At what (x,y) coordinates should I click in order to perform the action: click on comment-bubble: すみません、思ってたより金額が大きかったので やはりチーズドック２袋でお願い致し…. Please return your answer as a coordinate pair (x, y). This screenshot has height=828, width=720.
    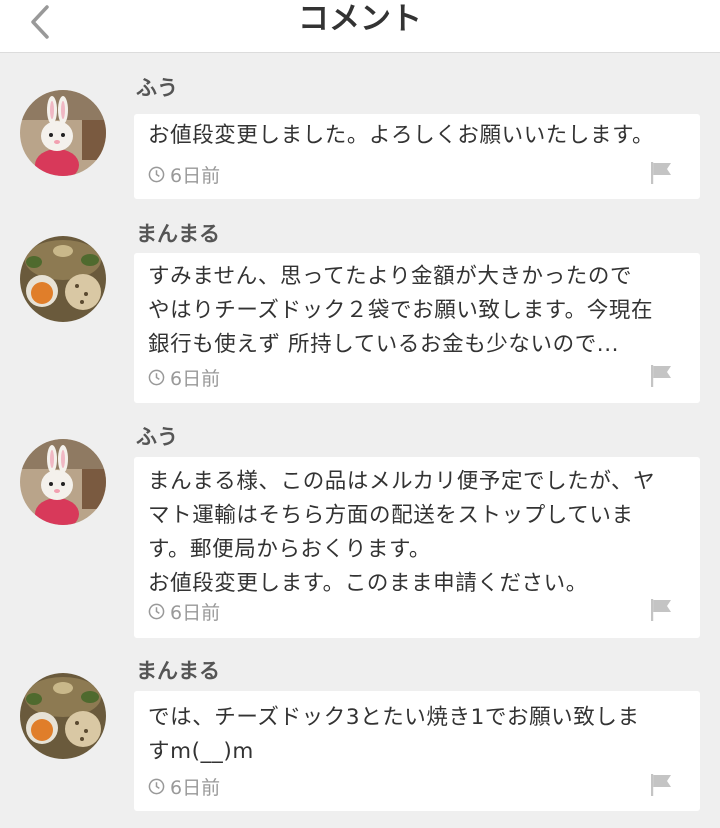
    Looking at the image, I should click on (417, 328).